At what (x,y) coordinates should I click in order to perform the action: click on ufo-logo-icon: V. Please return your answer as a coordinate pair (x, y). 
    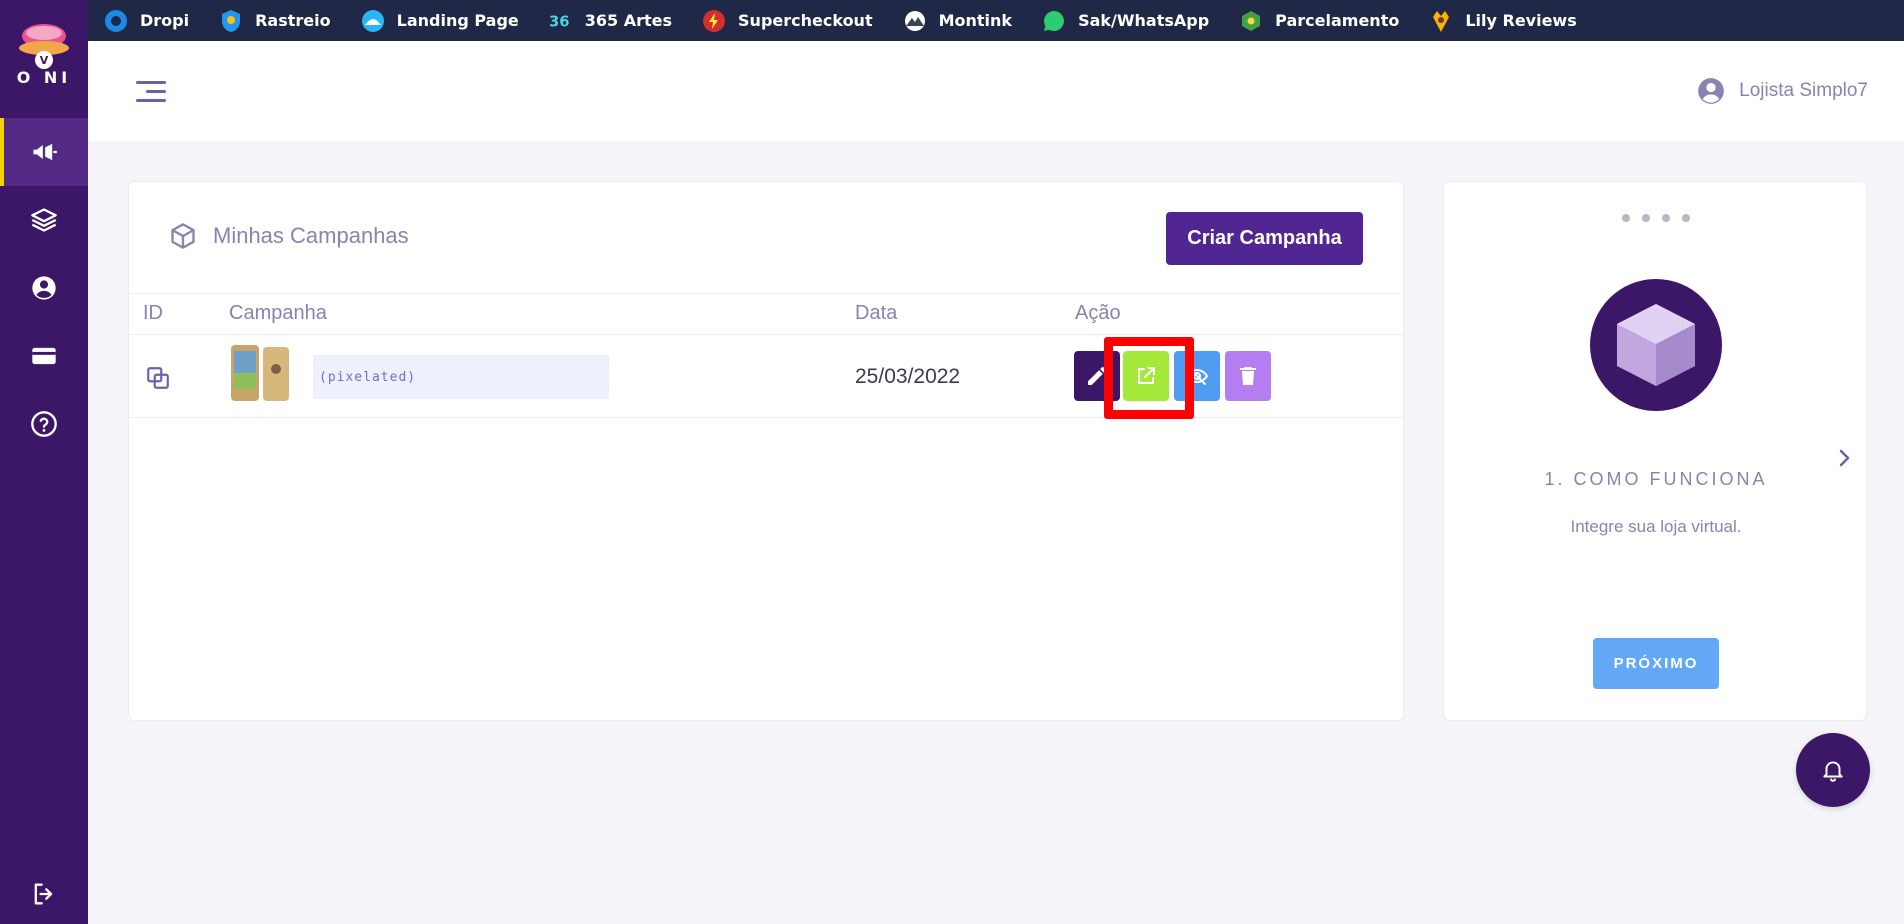
    Looking at the image, I should click on (44, 46).